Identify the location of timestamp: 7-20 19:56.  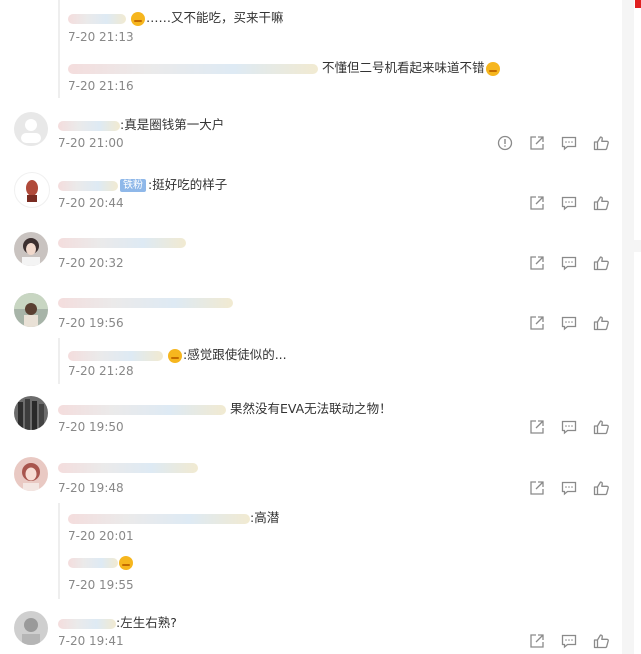
(91, 323).